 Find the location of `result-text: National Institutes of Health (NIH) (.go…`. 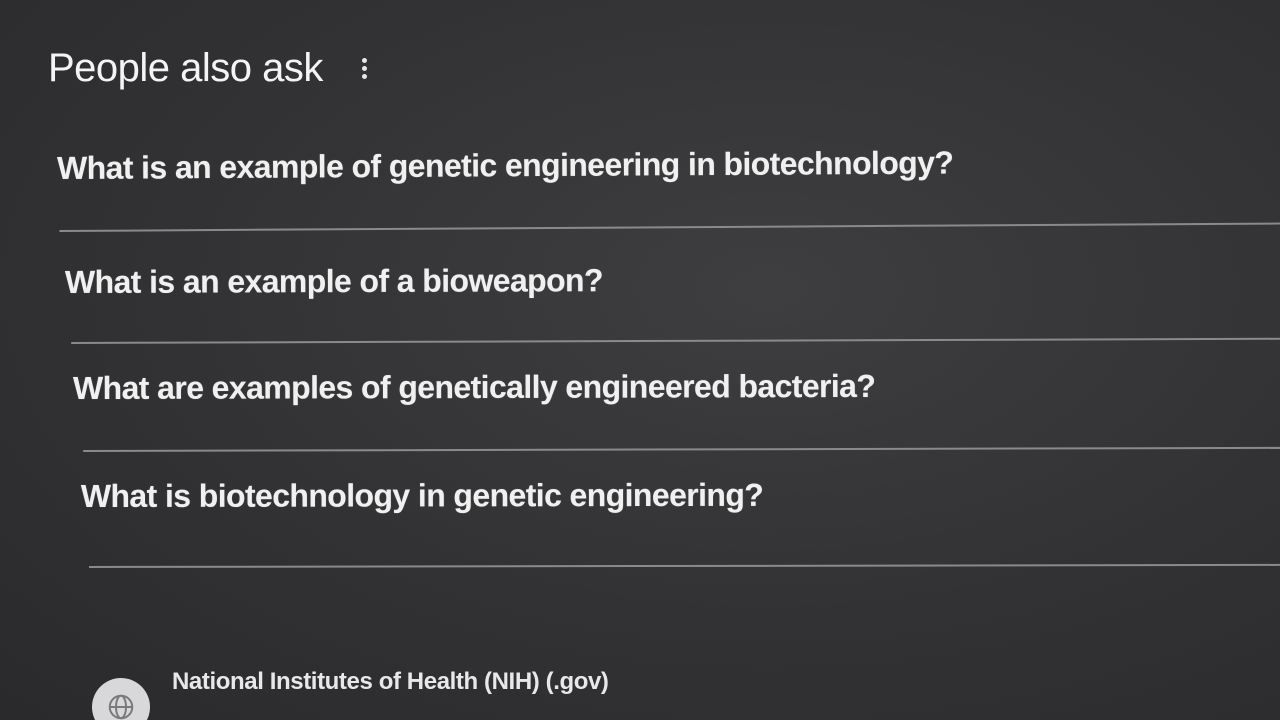

result-text: National Institutes of Health (NIH) (.go… is located at coordinates (390, 682).